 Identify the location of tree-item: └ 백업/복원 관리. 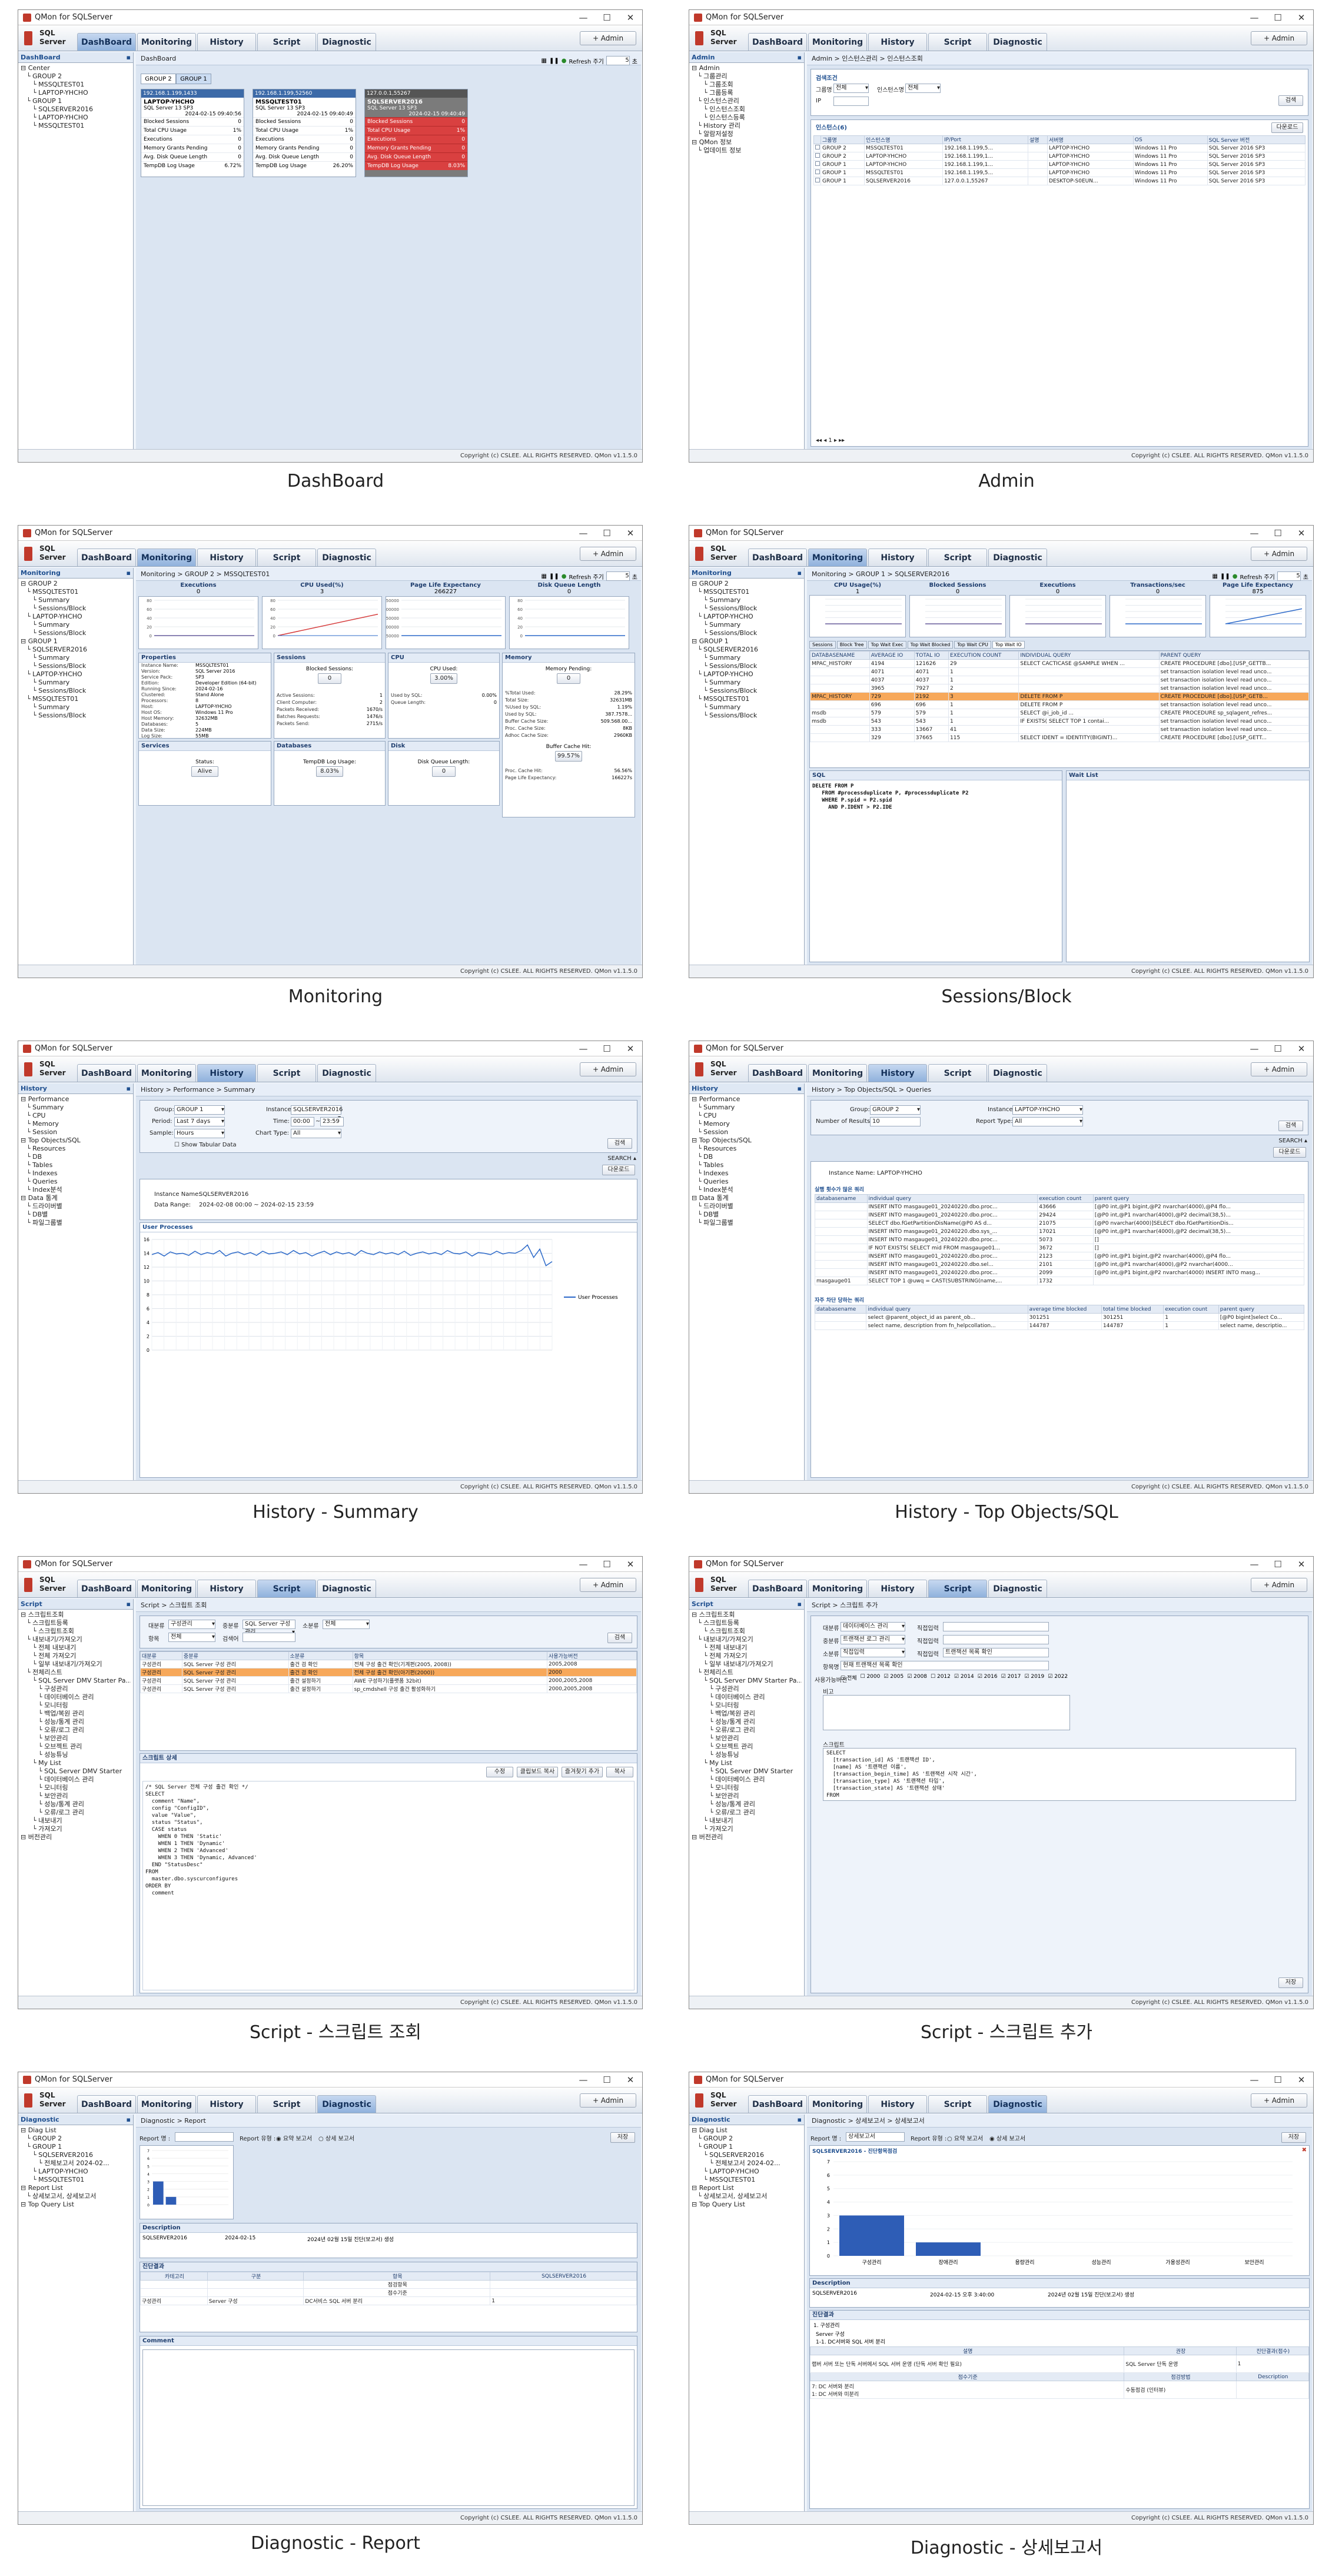
(76, 1714).